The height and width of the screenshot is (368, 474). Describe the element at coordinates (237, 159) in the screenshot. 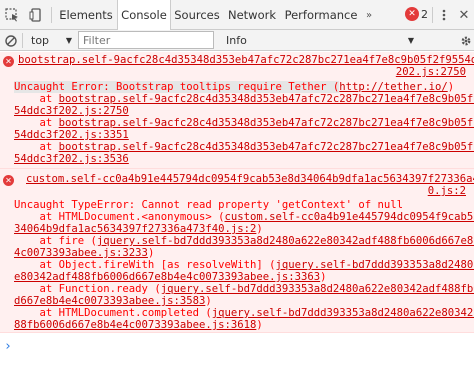

I see `stack-frame-cont: 54ddc3f202.js:3536` at that location.